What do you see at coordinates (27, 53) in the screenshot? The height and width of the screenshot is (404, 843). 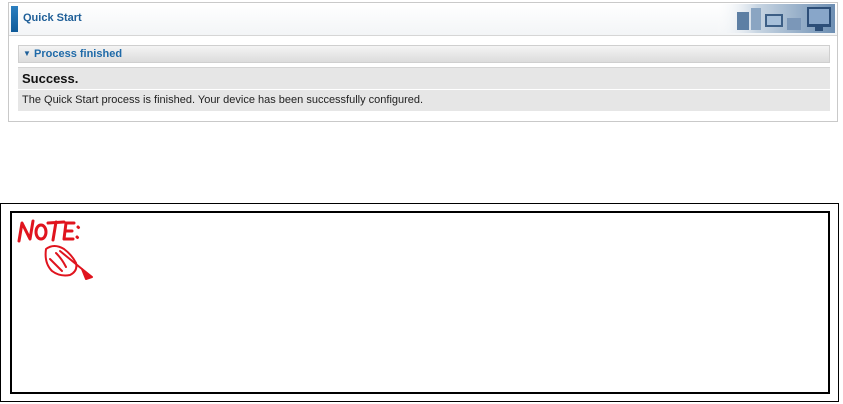 I see `triangle-down-icon: ▼` at bounding box center [27, 53].